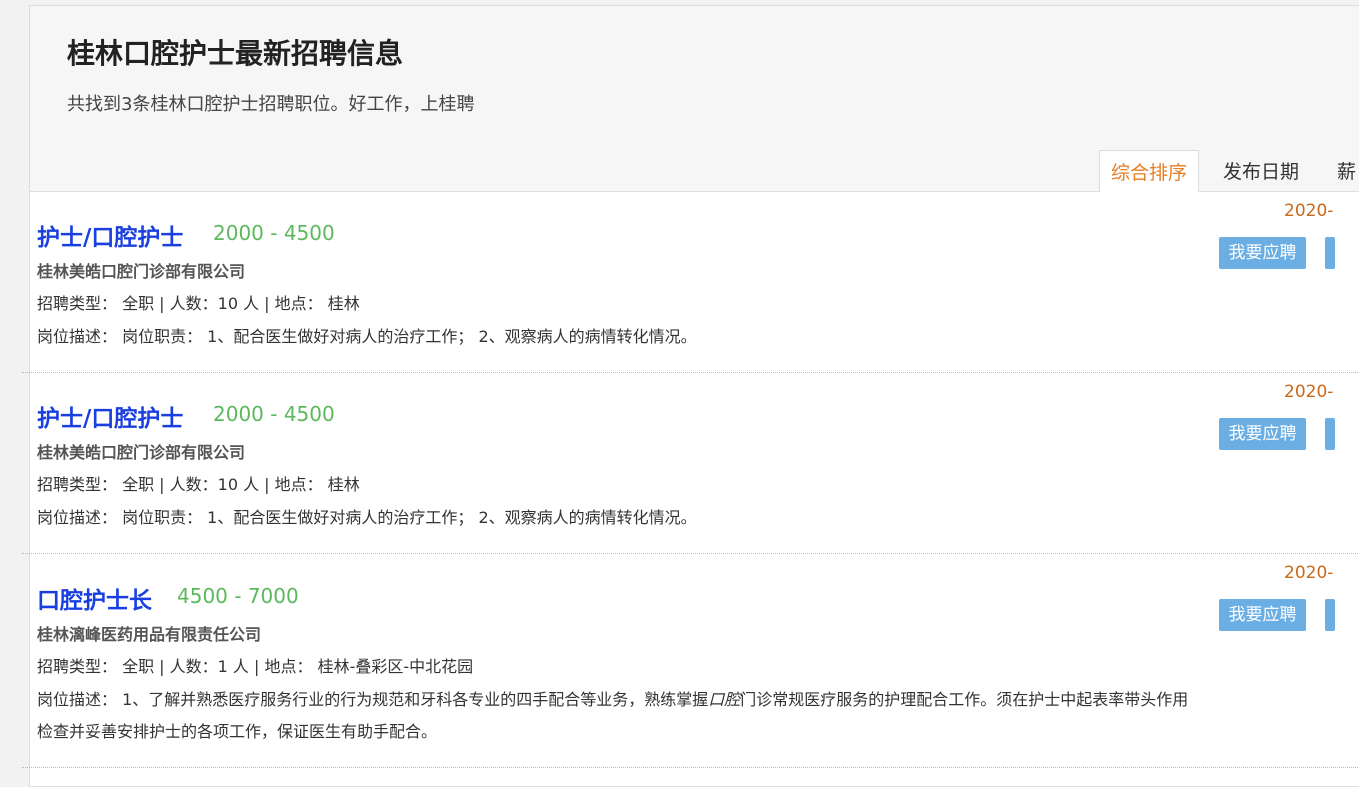 The width and height of the screenshot is (1359, 787). What do you see at coordinates (1149, 171) in the screenshot?
I see `tab-comprehensive-sort: 综合排序` at bounding box center [1149, 171].